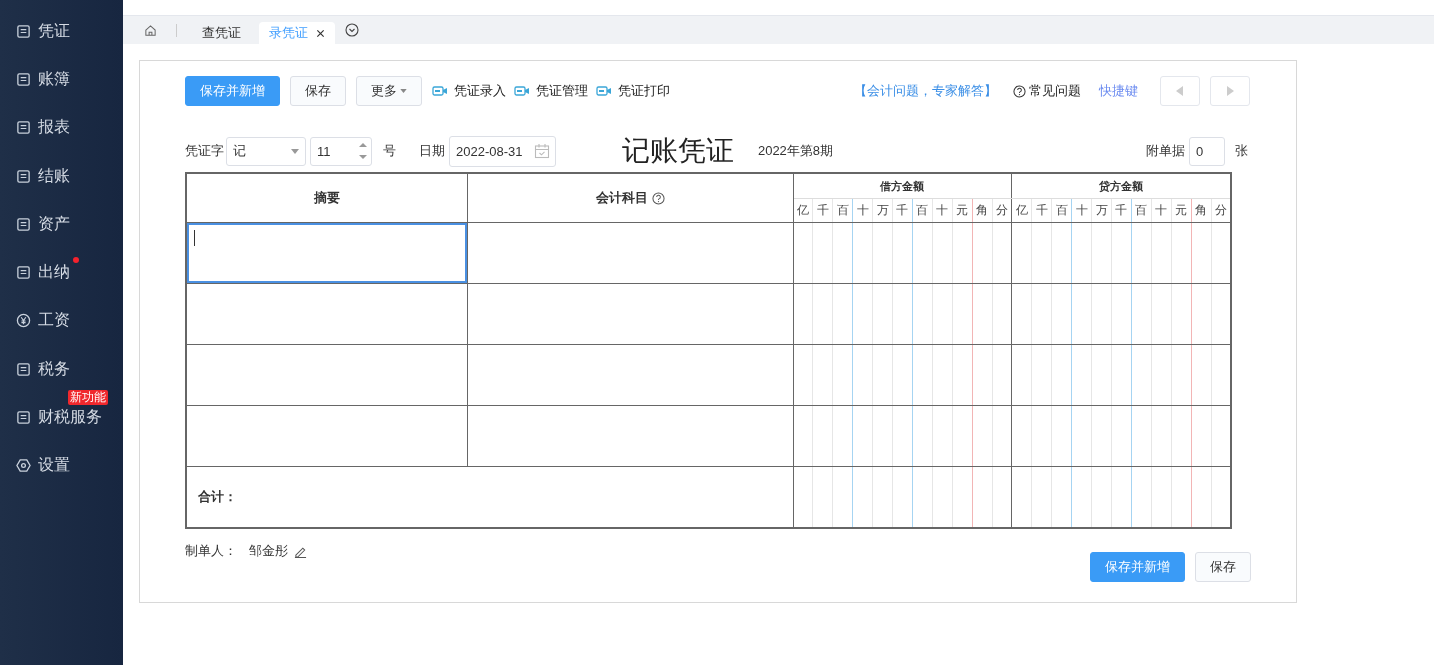 Image resolution: width=1434 pixels, height=665 pixels. I want to click on faq-link: 常见问题, so click(1047, 91).